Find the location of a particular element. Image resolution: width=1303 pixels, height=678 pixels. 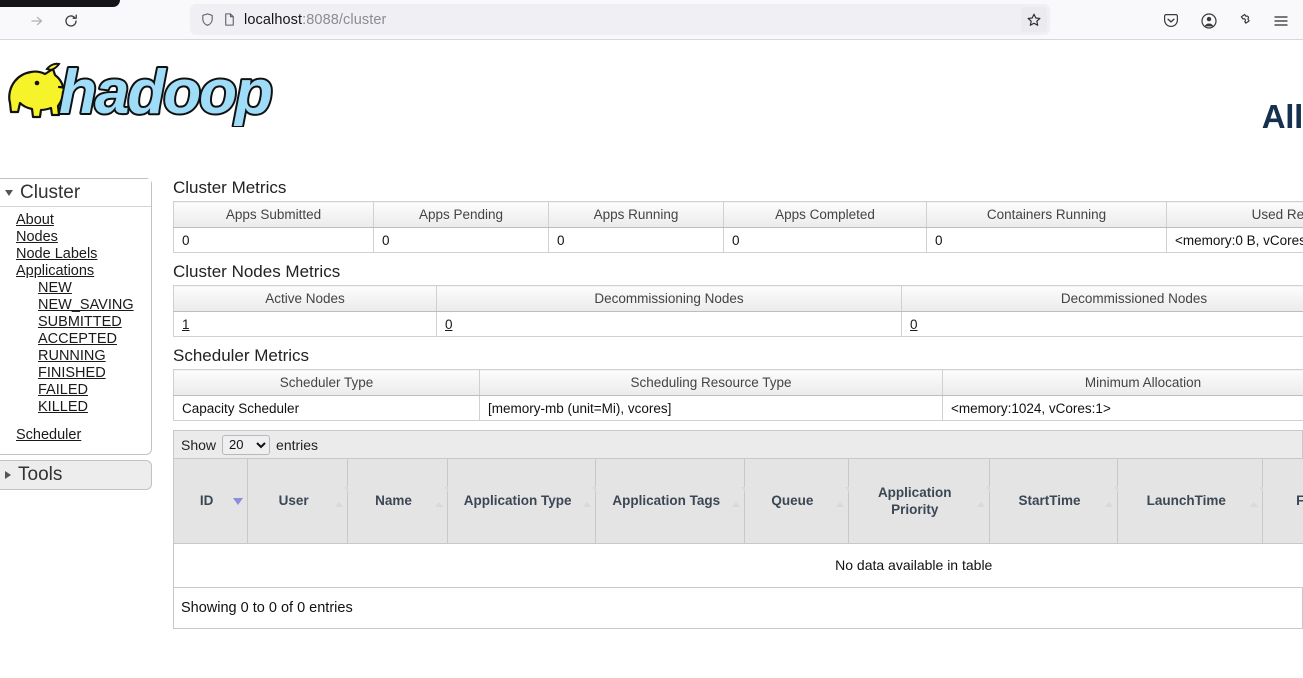

sidebar-section-cluster-label: Cluster is located at coordinates (50, 192).